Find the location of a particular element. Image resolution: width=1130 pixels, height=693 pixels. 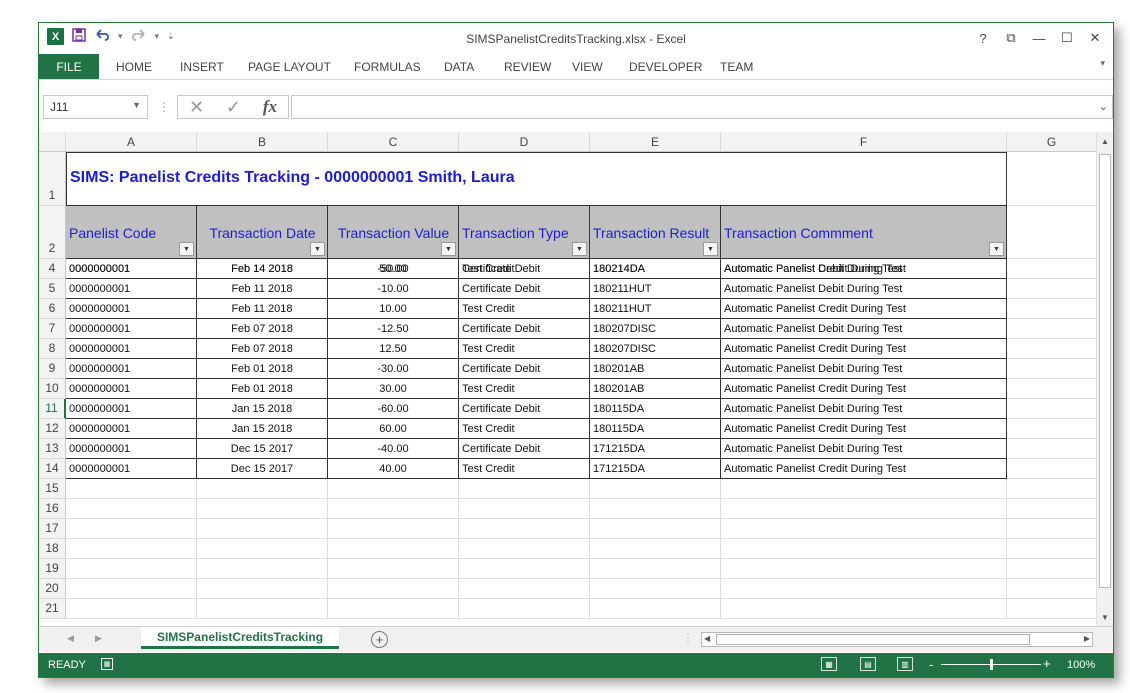

maximize-icon: ☐ is located at coordinates (1067, 38).